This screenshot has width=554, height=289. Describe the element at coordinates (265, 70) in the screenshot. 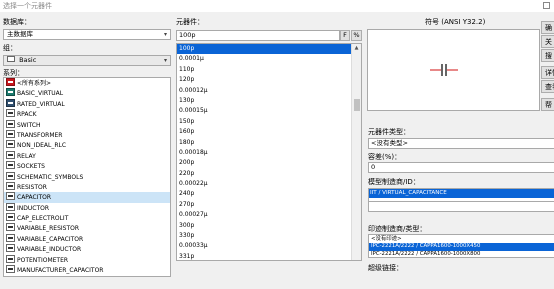

I see `component-item: 110p` at that location.